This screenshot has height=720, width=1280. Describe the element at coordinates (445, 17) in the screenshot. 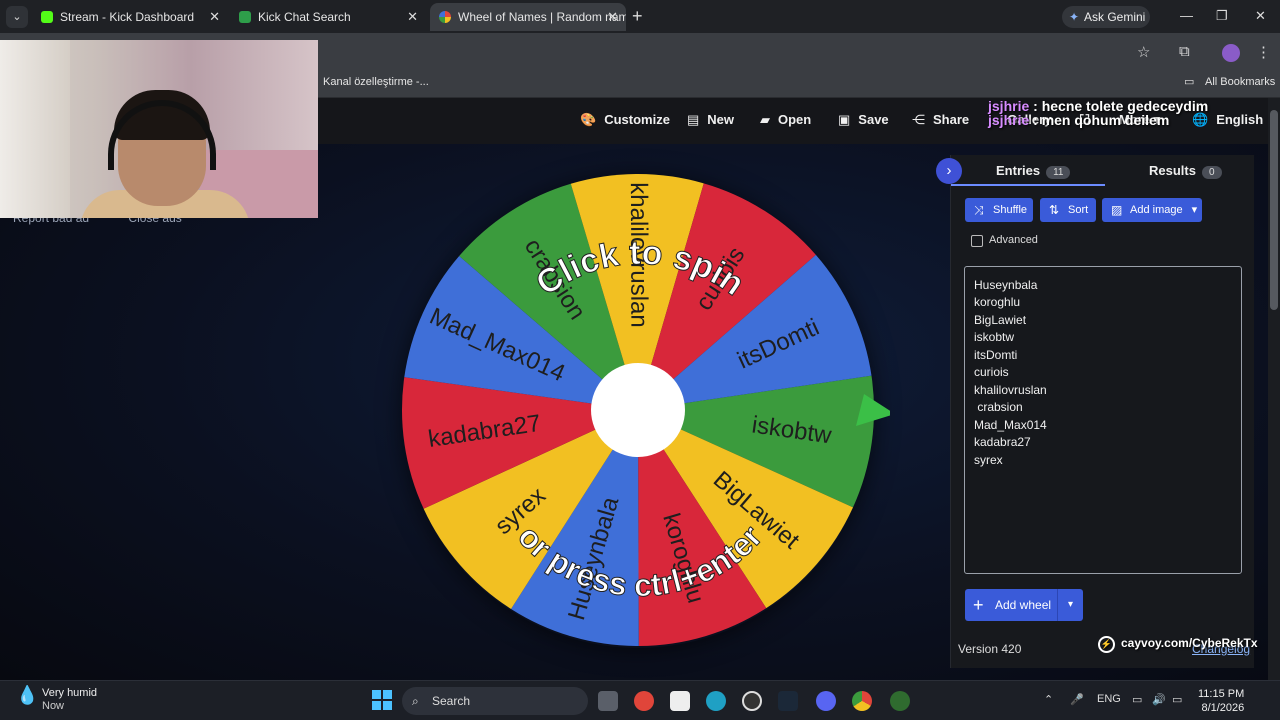

I see `wheel-favicon-icon` at that location.